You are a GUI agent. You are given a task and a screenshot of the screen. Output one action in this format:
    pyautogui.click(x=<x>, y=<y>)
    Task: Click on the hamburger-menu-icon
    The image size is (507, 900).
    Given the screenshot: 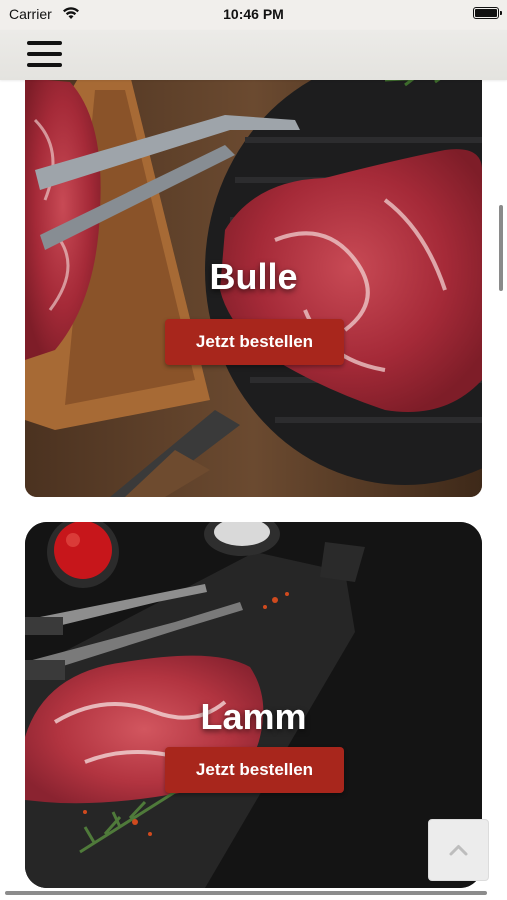 What is the action you would take?
    pyautogui.click(x=44, y=54)
    